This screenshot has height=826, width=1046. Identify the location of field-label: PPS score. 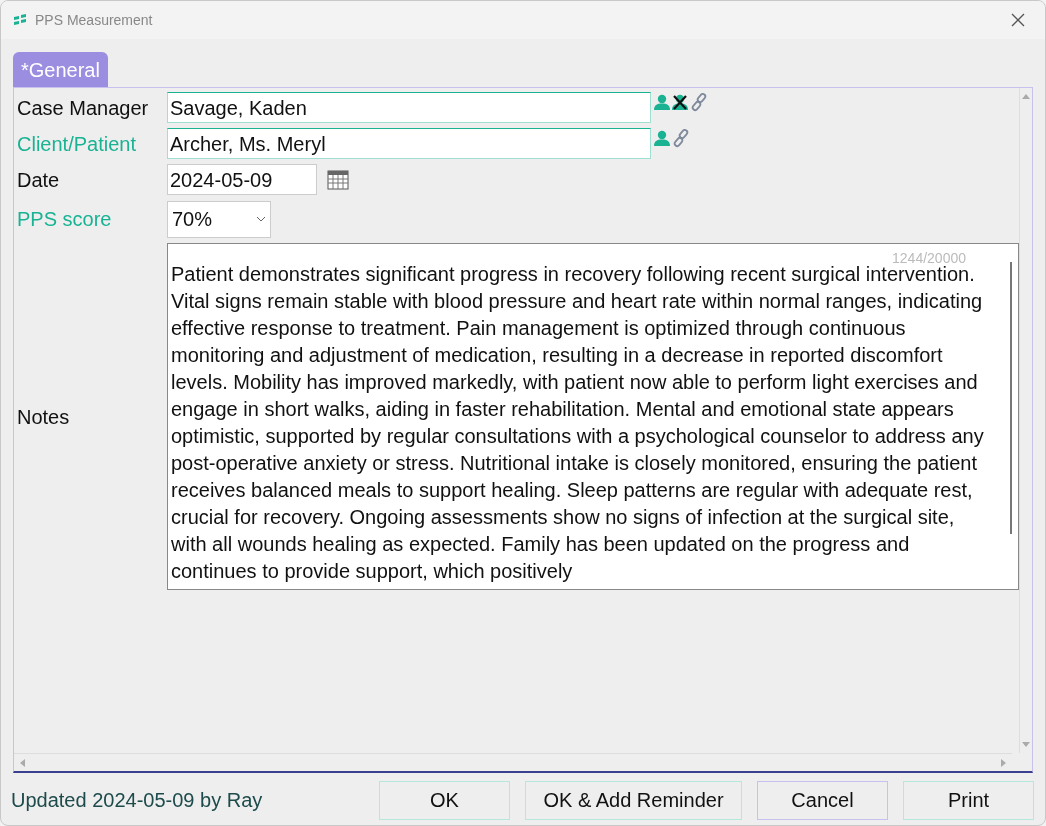
(65, 219).